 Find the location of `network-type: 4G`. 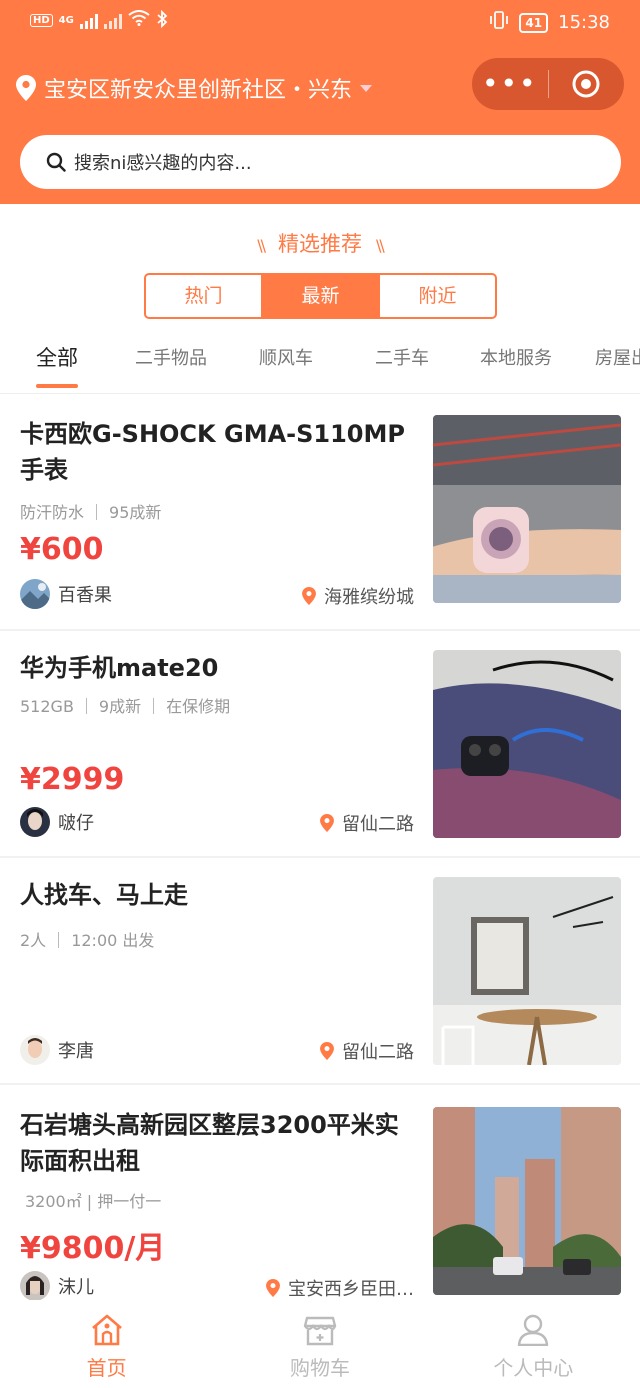

network-type: 4G is located at coordinates (66, 20).